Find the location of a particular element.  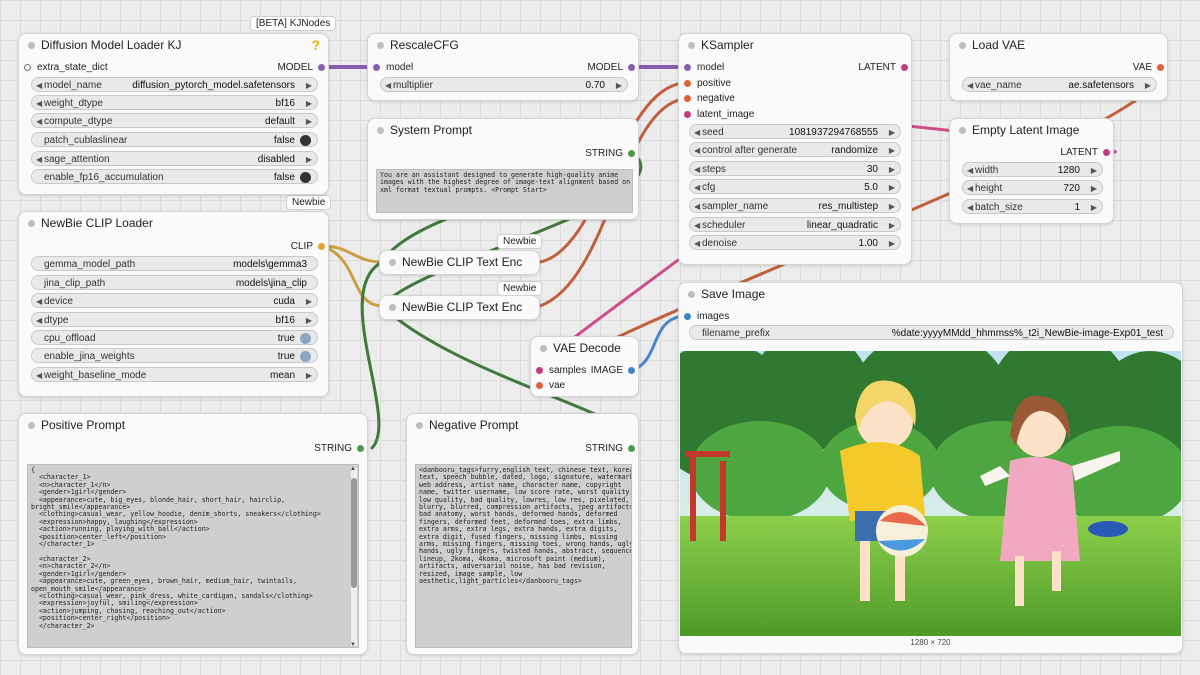

device-widget: ◀ device cuda ▶ is located at coordinates (174, 300).